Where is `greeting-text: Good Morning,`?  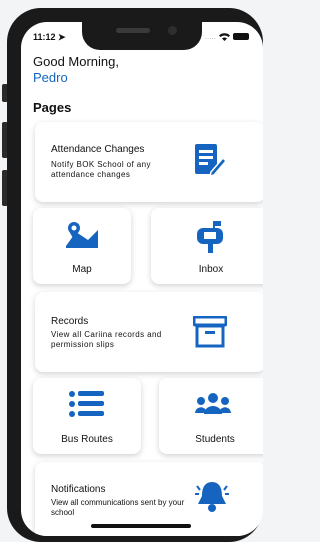 greeting-text: Good Morning, is located at coordinates (76, 61).